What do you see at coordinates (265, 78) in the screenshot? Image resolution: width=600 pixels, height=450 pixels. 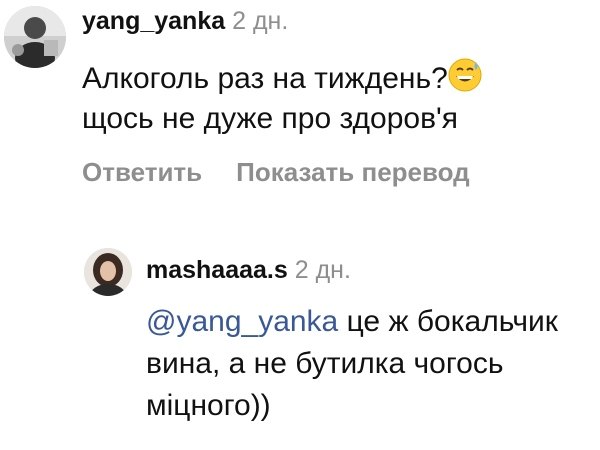 I see `comment-text-line1: Алкоголь раз на тиждень?` at bounding box center [265, 78].